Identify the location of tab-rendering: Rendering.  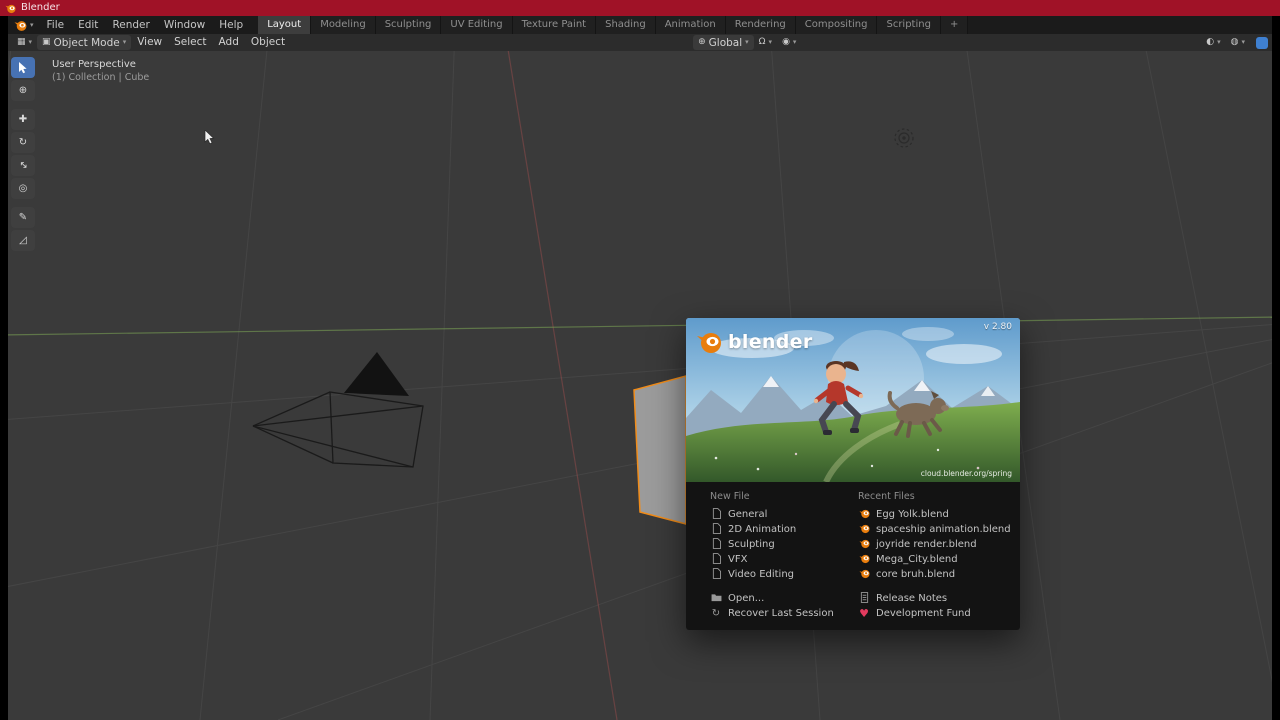
(760, 25).